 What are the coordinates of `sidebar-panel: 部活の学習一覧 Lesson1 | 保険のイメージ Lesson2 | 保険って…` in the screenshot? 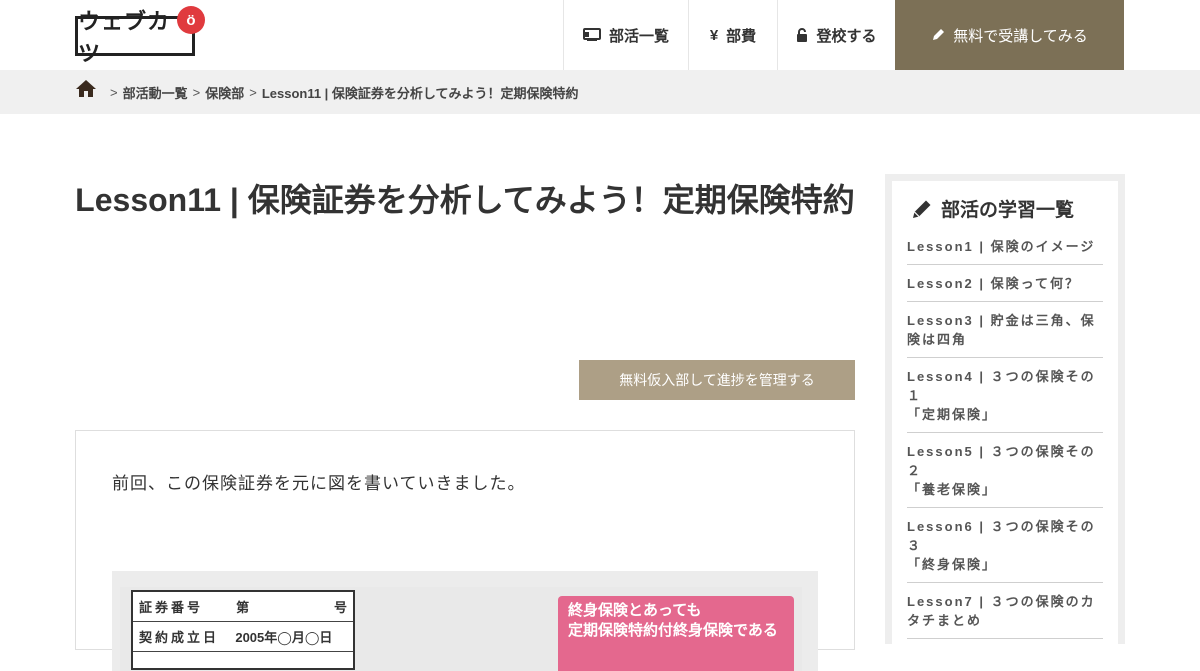 It's located at (1005, 416).